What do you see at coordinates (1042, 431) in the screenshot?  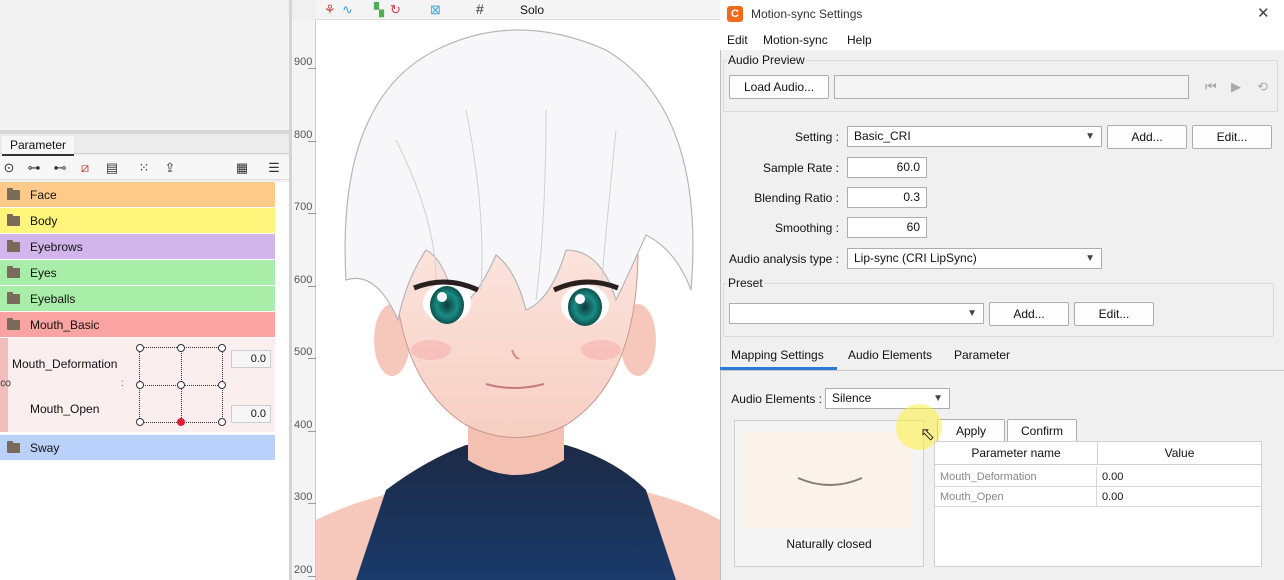 I see `confirm-button: Confirm` at bounding box center [1042, 431].